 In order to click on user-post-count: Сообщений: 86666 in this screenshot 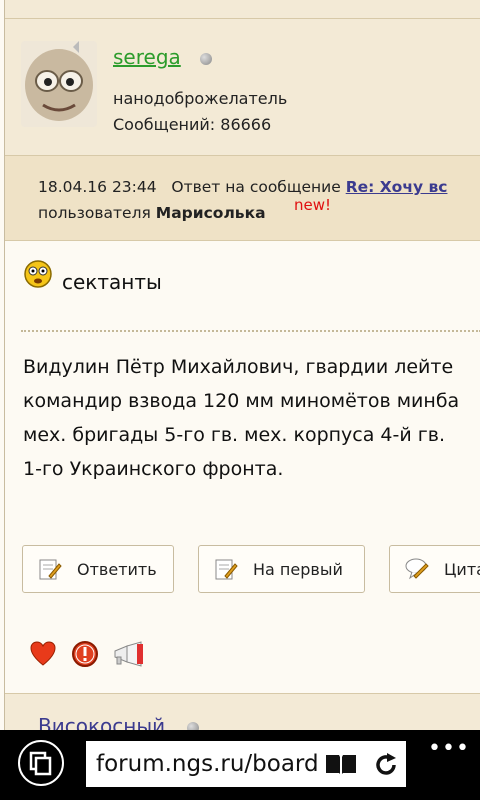, I will do `click(192, 124)`.